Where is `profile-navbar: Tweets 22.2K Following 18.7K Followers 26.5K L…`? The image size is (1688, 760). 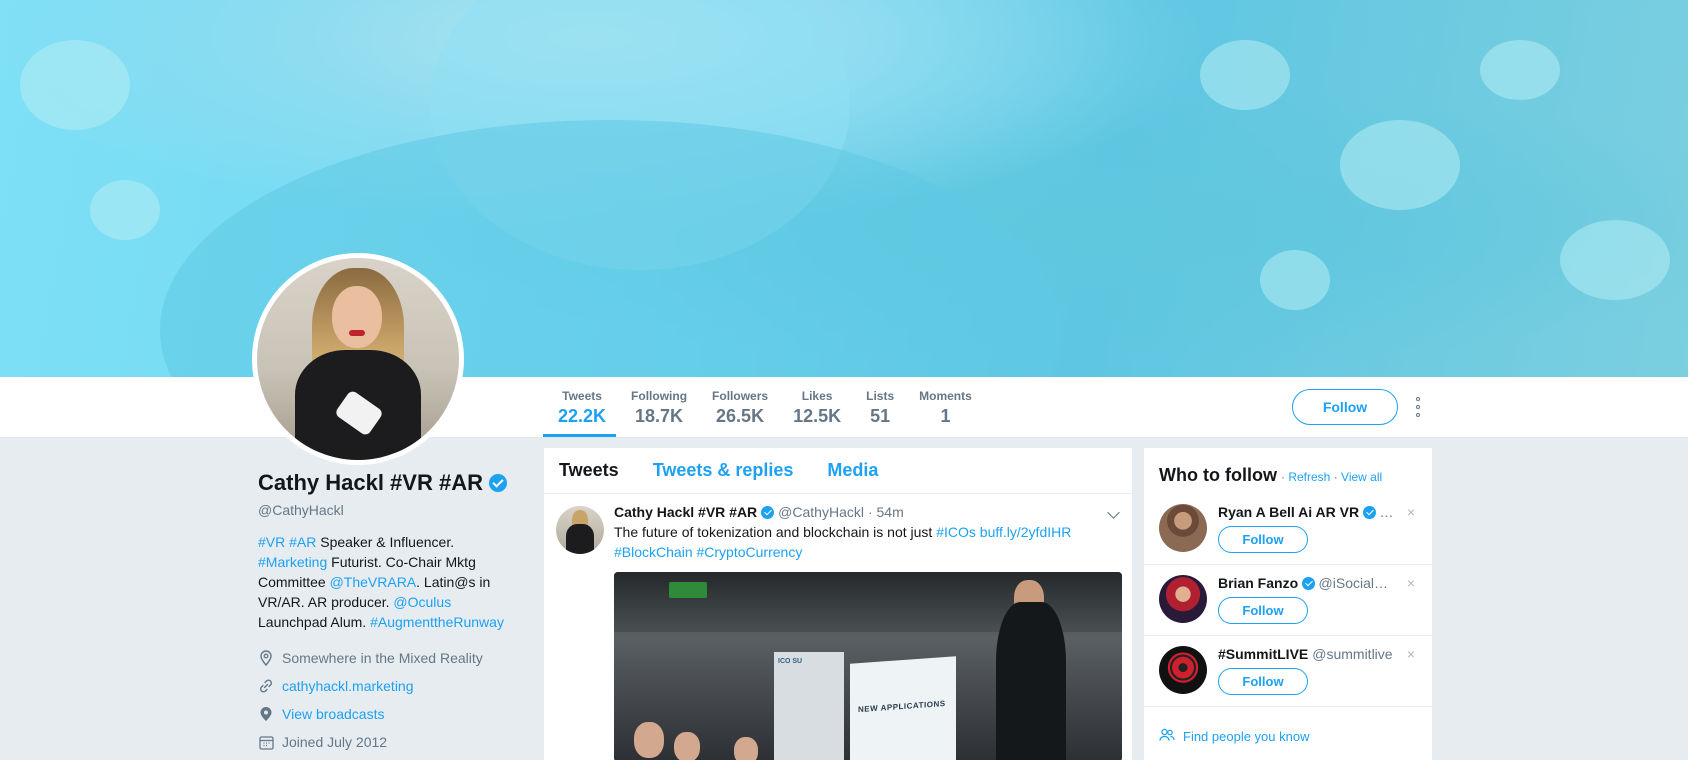 profile-navbar: Tweets 22.2K Following 18.7K Followers 26.5K L… is located at coordinates (844, 407).